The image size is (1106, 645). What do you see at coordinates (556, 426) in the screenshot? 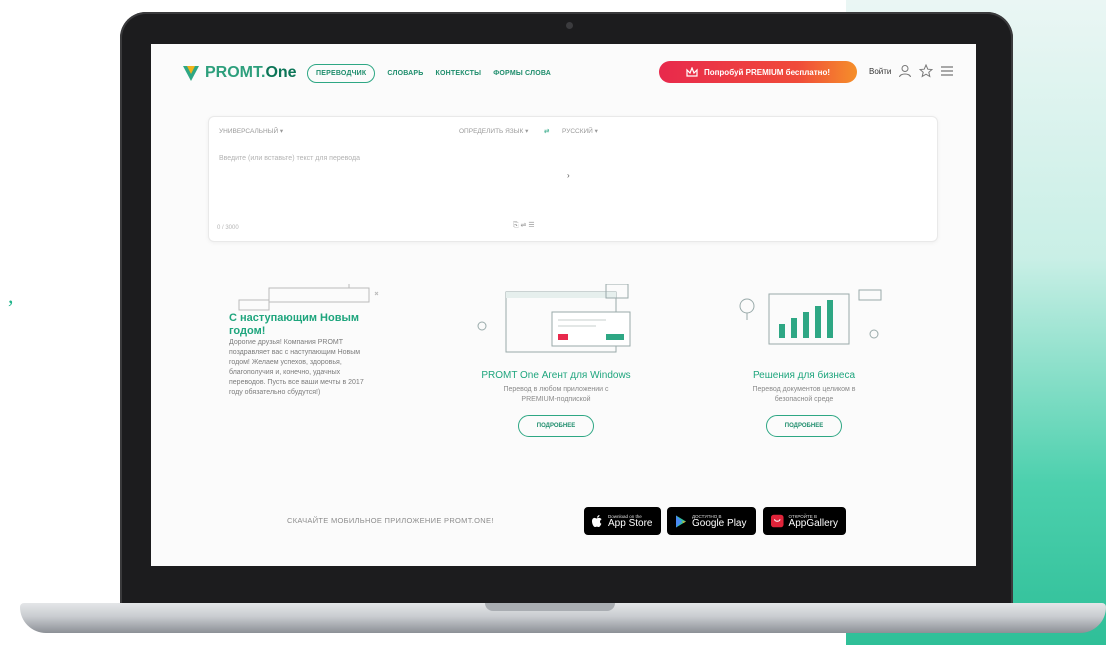
I see `agent-more-button: ПОДРОБНЕЕ` at bounding box center [556, 426].